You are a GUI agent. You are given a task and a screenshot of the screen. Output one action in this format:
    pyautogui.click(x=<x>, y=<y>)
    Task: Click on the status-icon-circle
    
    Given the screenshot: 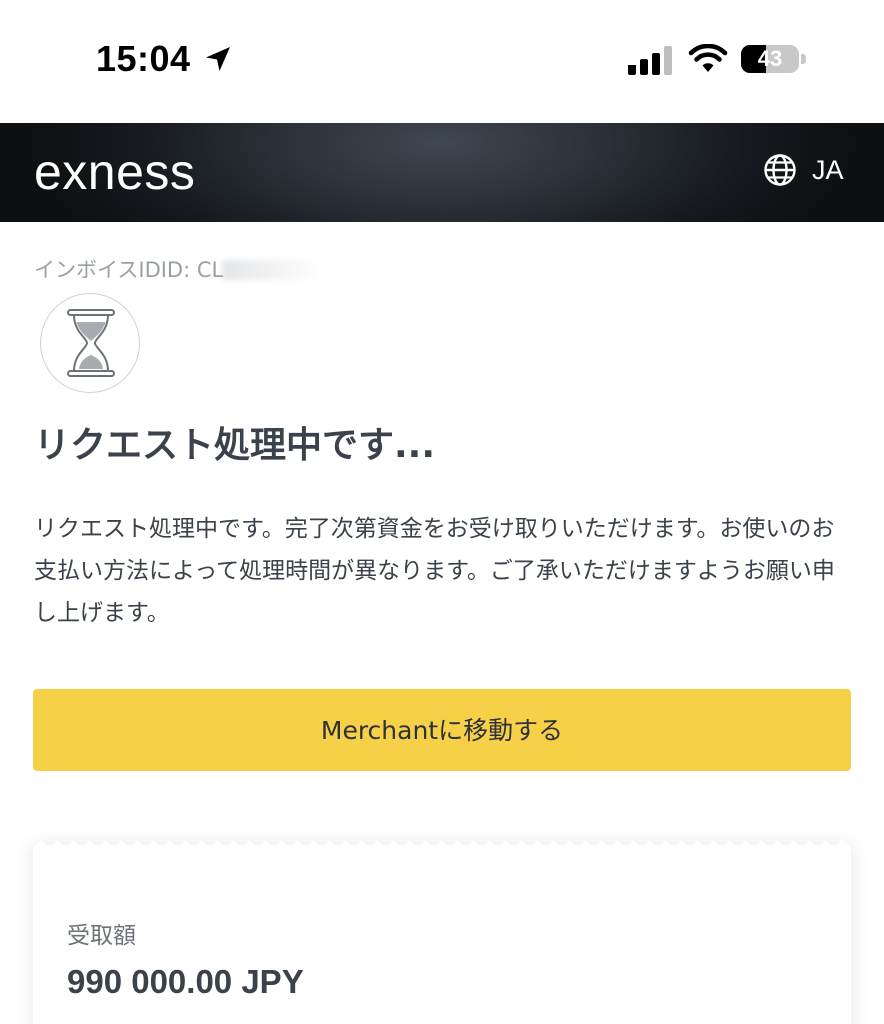 What is the action you would take?
    pyautogui.click(x=90, y=343)
    